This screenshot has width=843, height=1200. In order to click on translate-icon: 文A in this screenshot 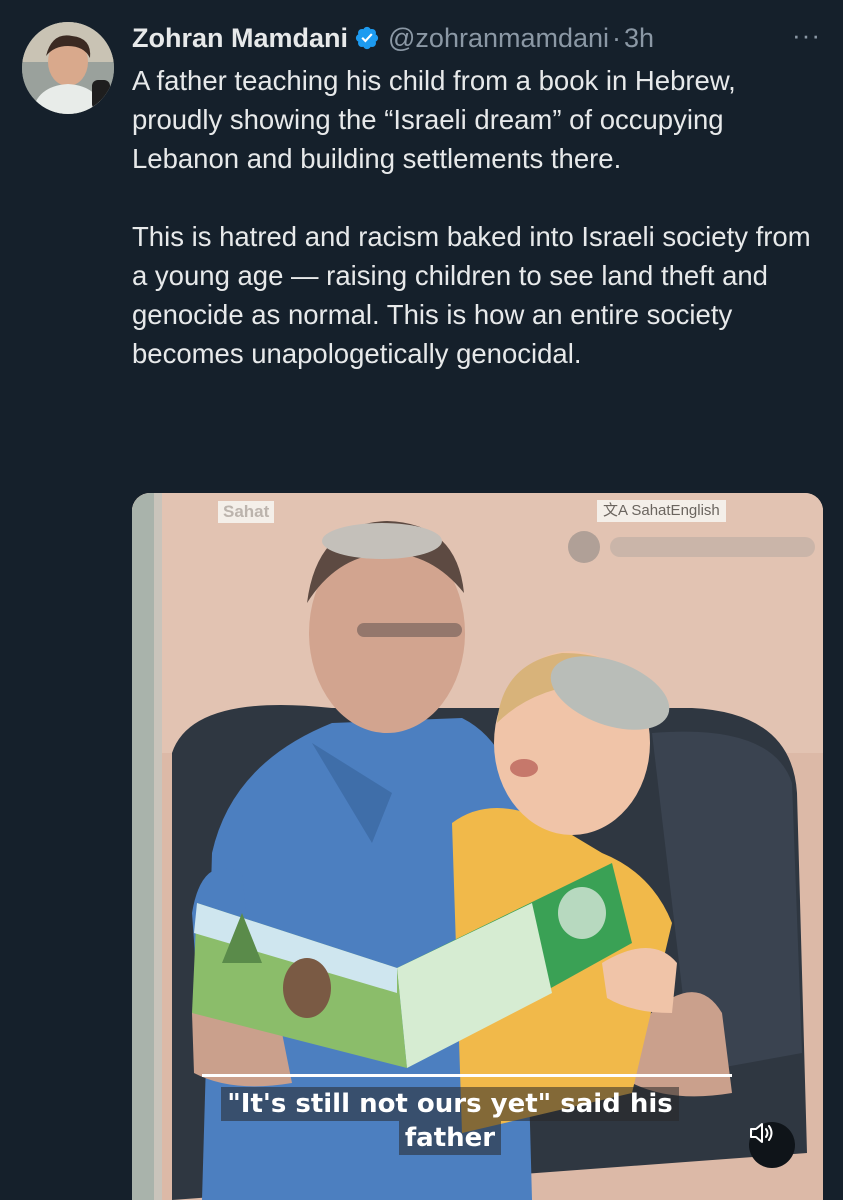, I will do `click(617, 510)`.